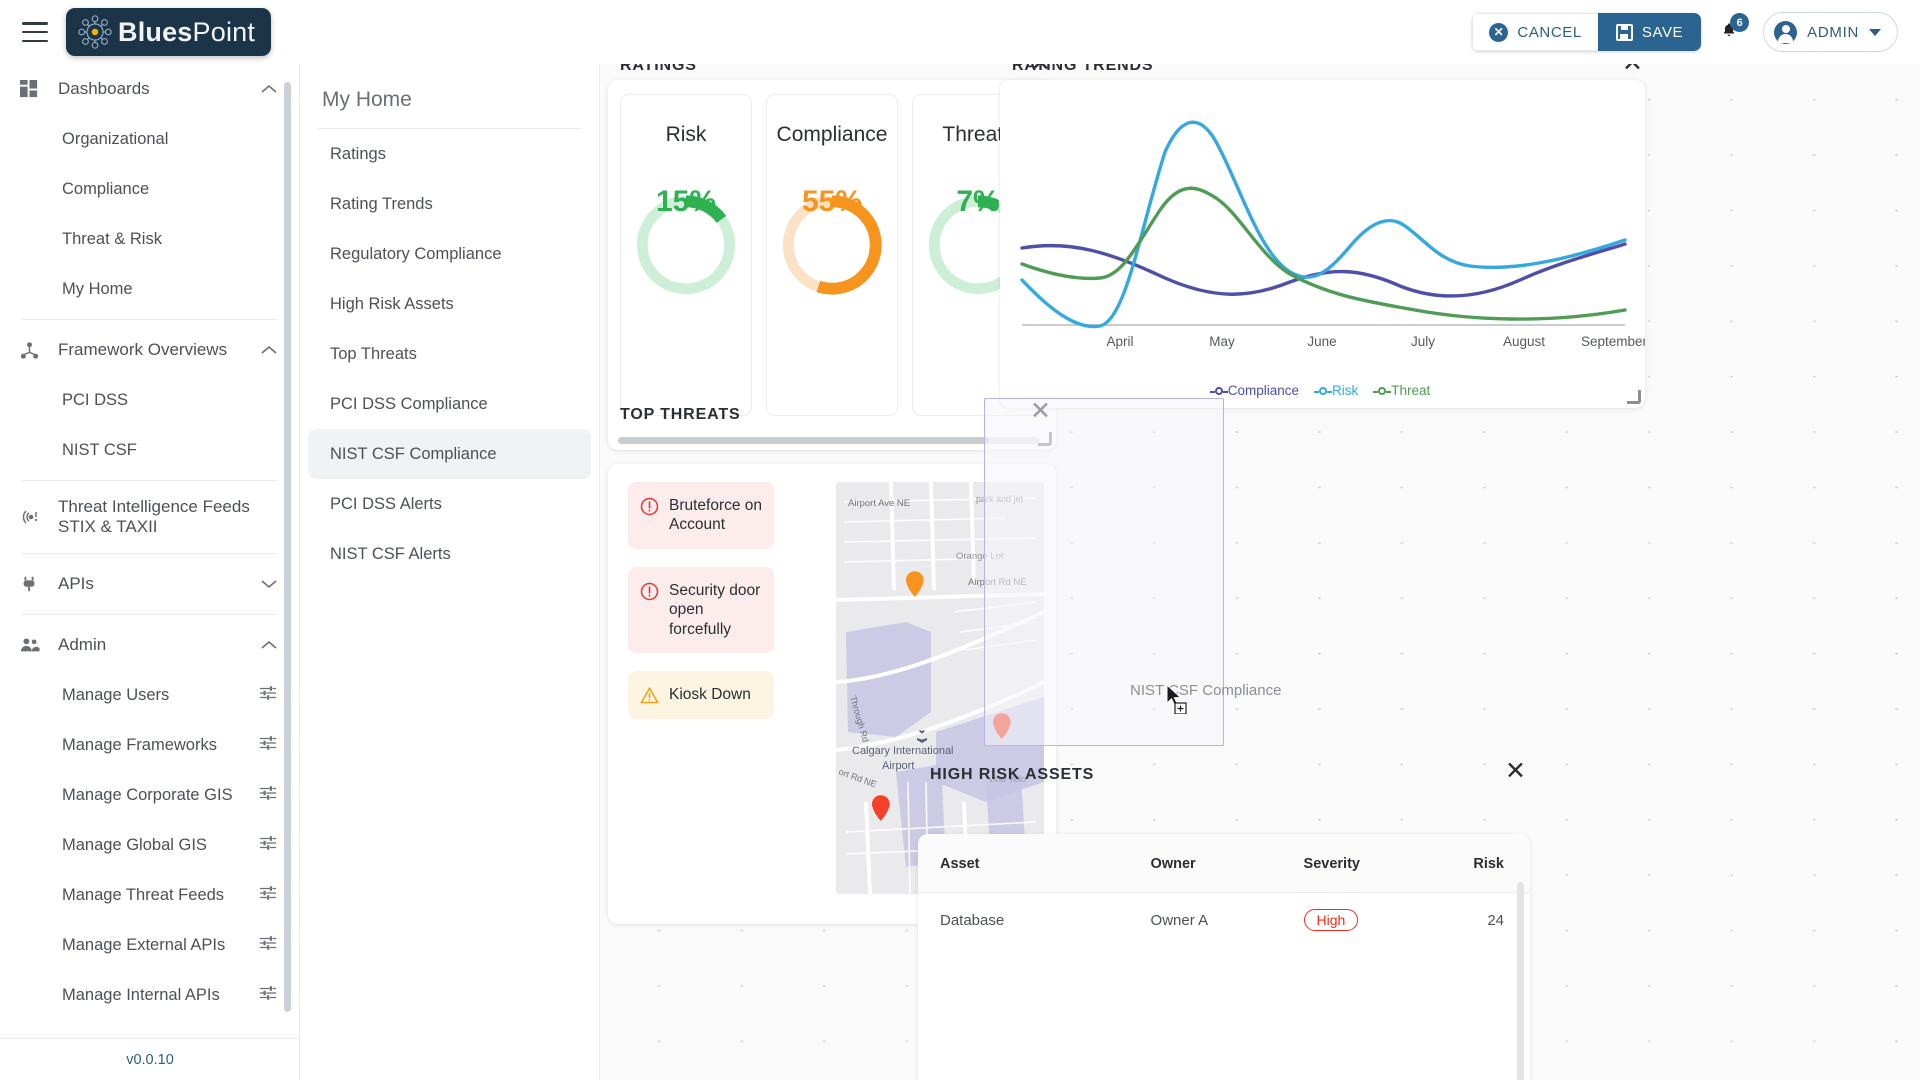 The height and width of the screenshot is (1080, 1920). I want to click on cancel-button: ✕ CANCEL, so click(1535, 32).